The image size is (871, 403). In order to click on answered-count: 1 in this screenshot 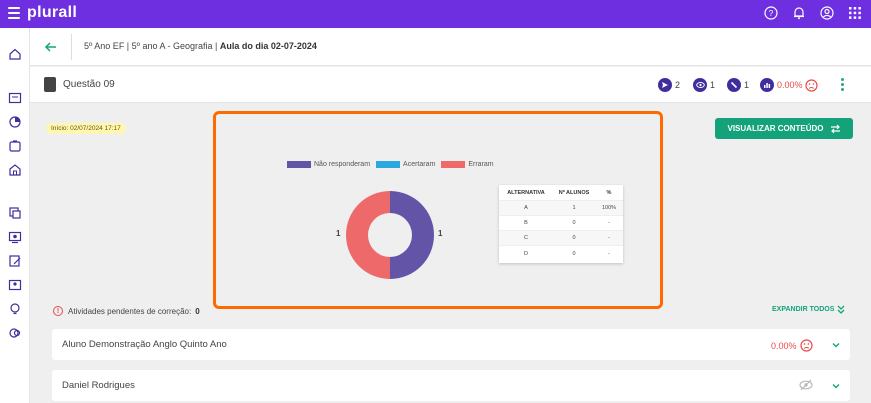, I will do `click(747, 85)`.